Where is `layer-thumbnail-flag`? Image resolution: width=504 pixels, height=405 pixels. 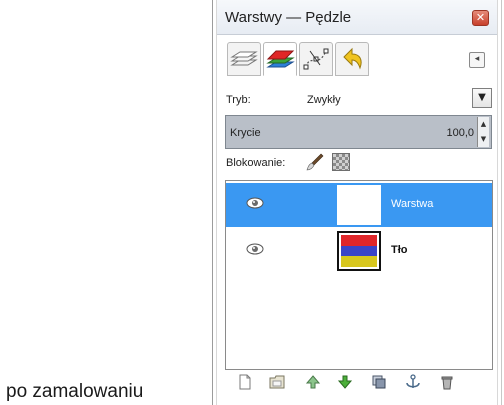 layer-thumbnail-flag is located at coordinates (359, 251).